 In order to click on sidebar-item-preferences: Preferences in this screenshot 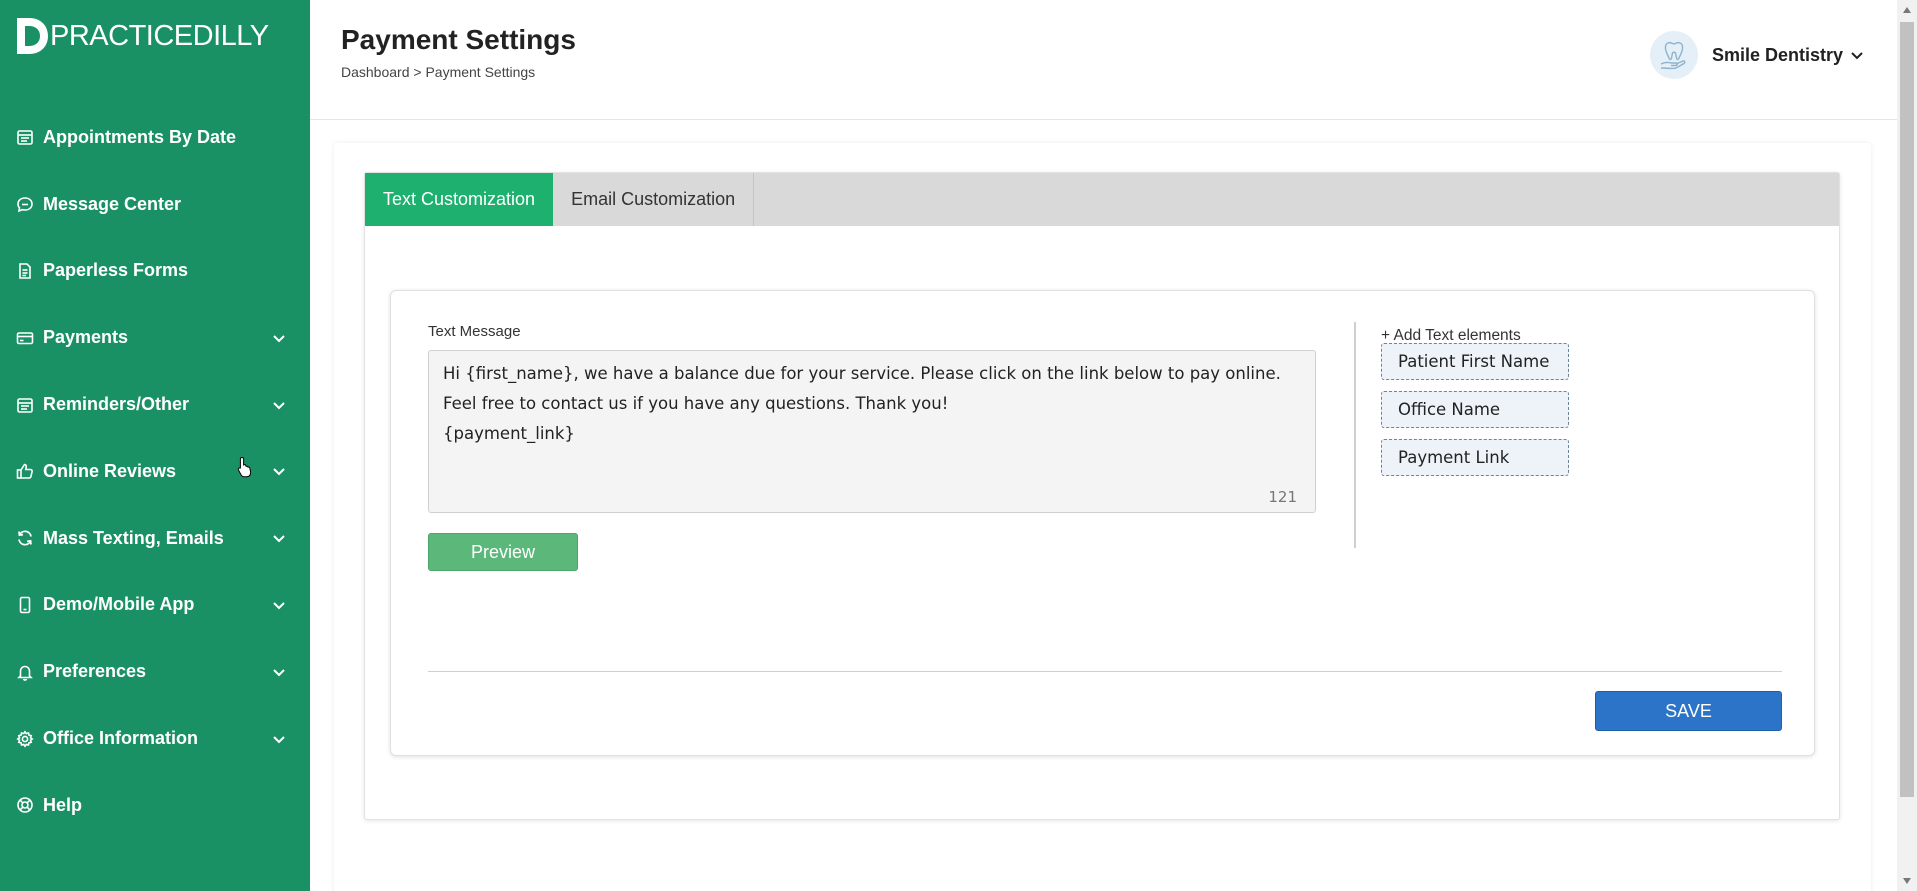, I will do `click(155, 671)`.